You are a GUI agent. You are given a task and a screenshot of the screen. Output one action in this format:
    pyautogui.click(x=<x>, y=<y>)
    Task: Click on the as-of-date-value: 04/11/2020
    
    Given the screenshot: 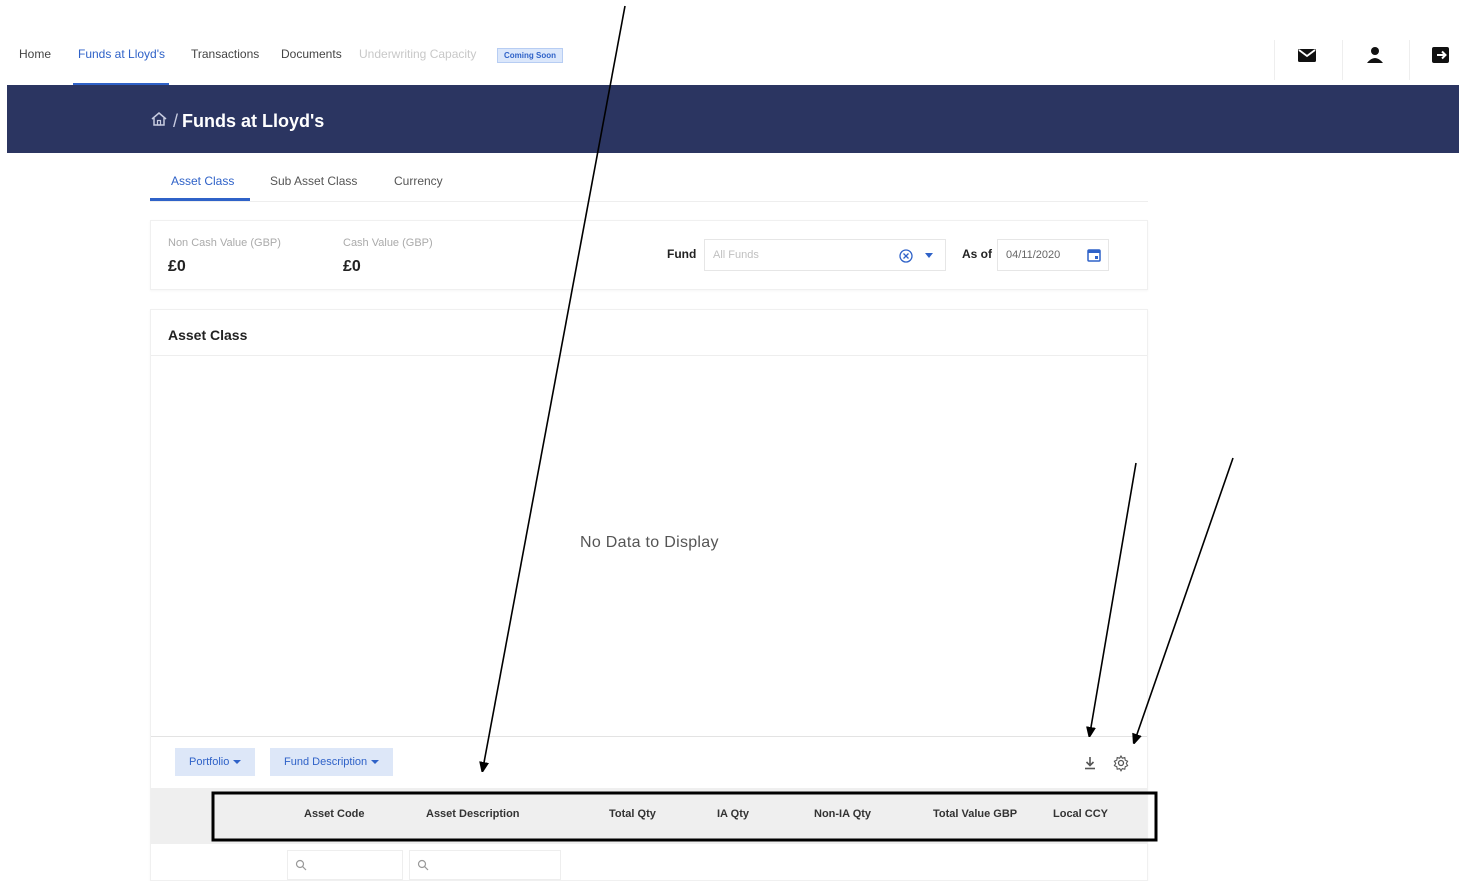 What is the action you would take?
    pyautogui.click(x=1033, y=255)
    